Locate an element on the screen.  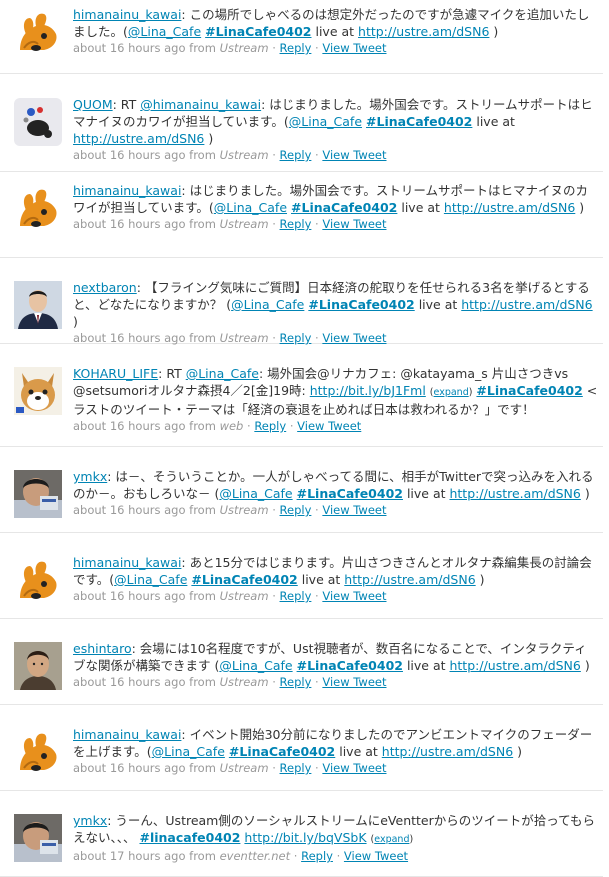
username-link: QUOM is located at coordinates (93, 104).